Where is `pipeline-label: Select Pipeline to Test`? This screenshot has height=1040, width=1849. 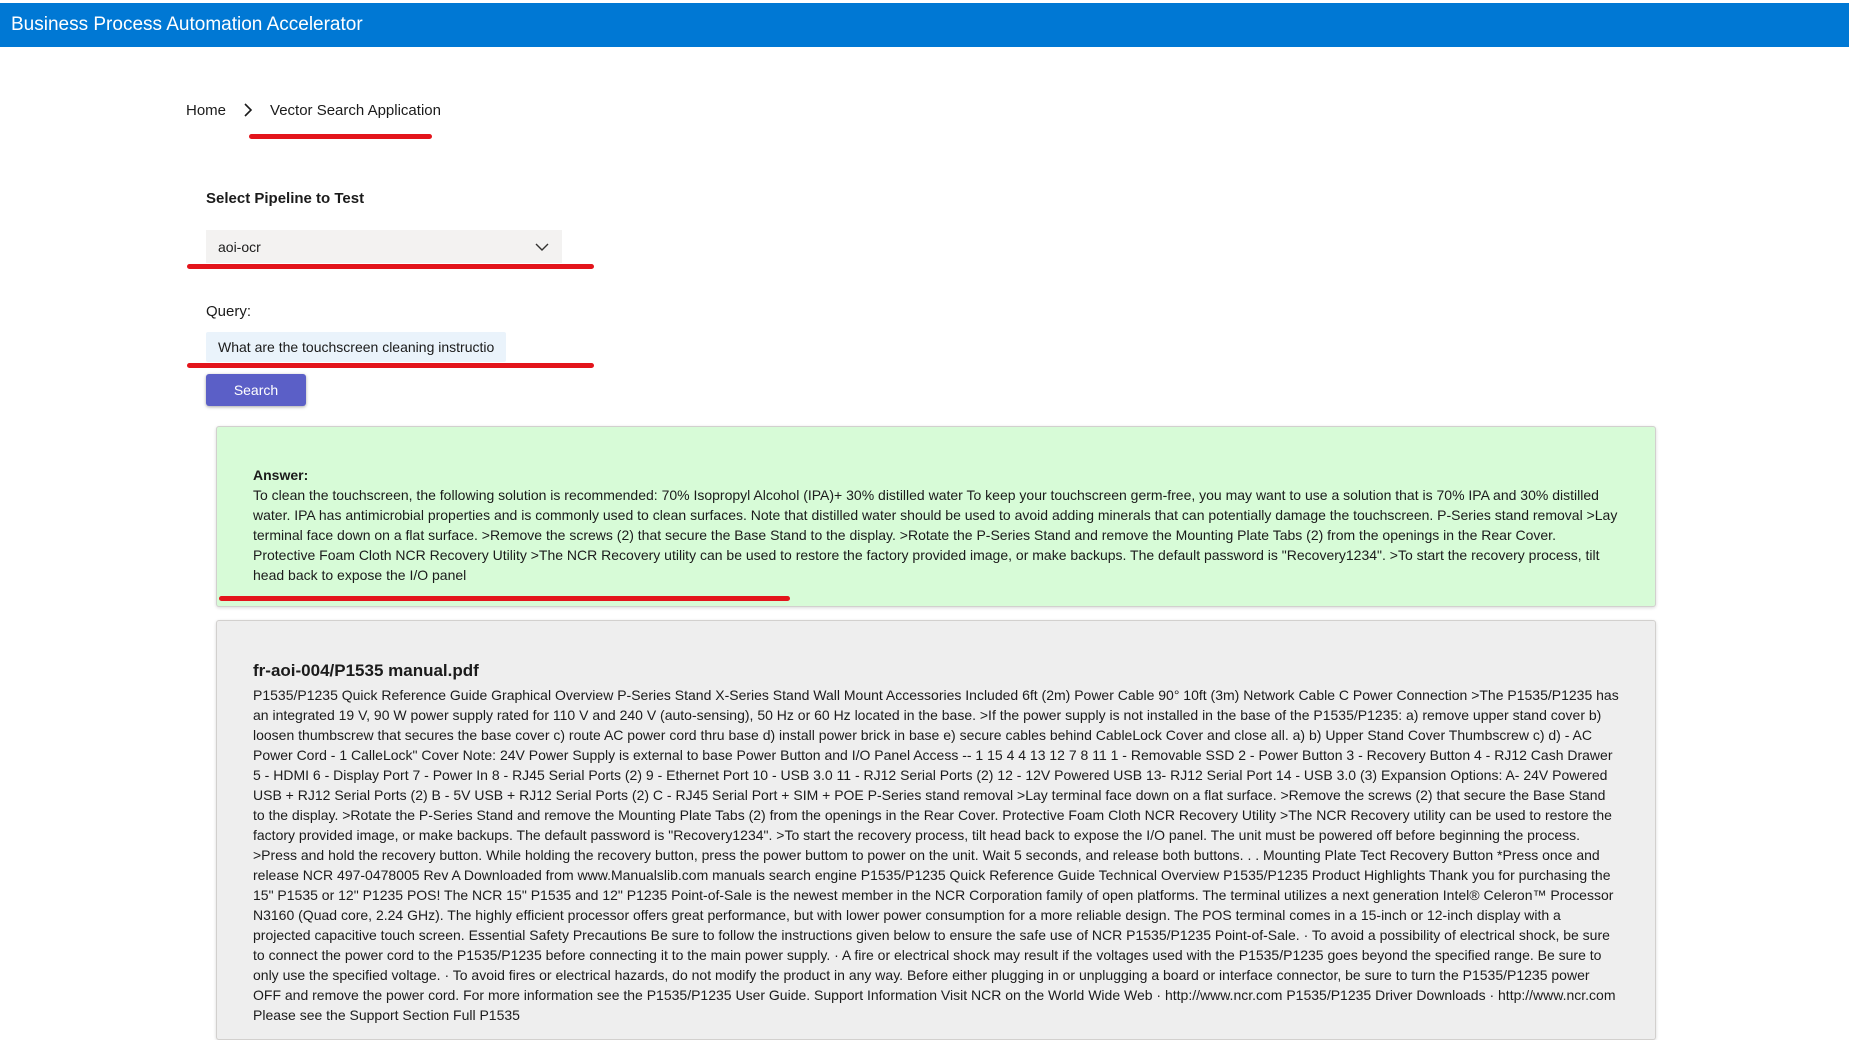 pipeline-label: Select Pipeline to Test is located at coordinates (285, 198).